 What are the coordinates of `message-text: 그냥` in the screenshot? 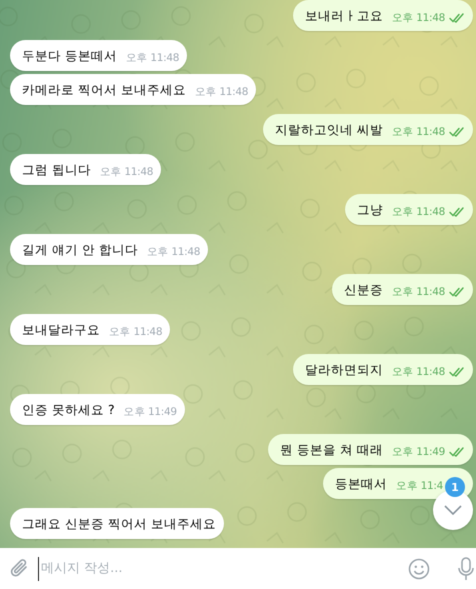 It's located at (369, 210).